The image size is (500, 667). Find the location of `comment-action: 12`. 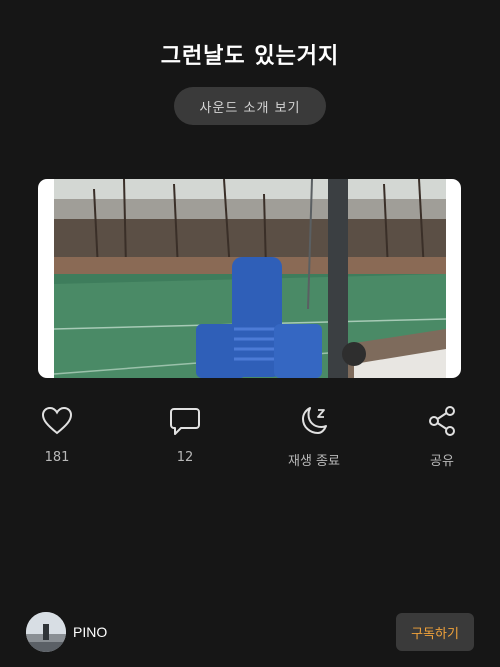

comment-action: 12 is located at coordinates (185, 434).